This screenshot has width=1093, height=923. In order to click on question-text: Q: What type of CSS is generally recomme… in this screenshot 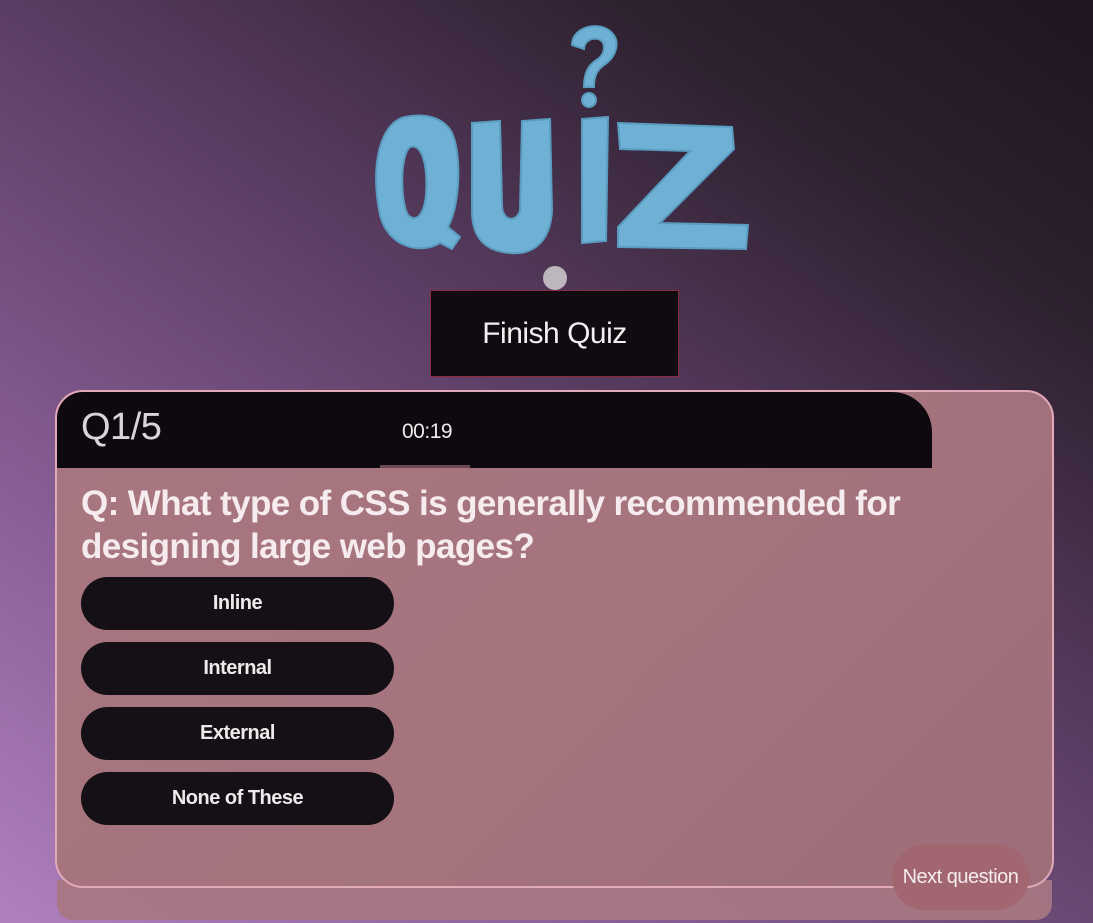, I will do `click(491, 525)`.